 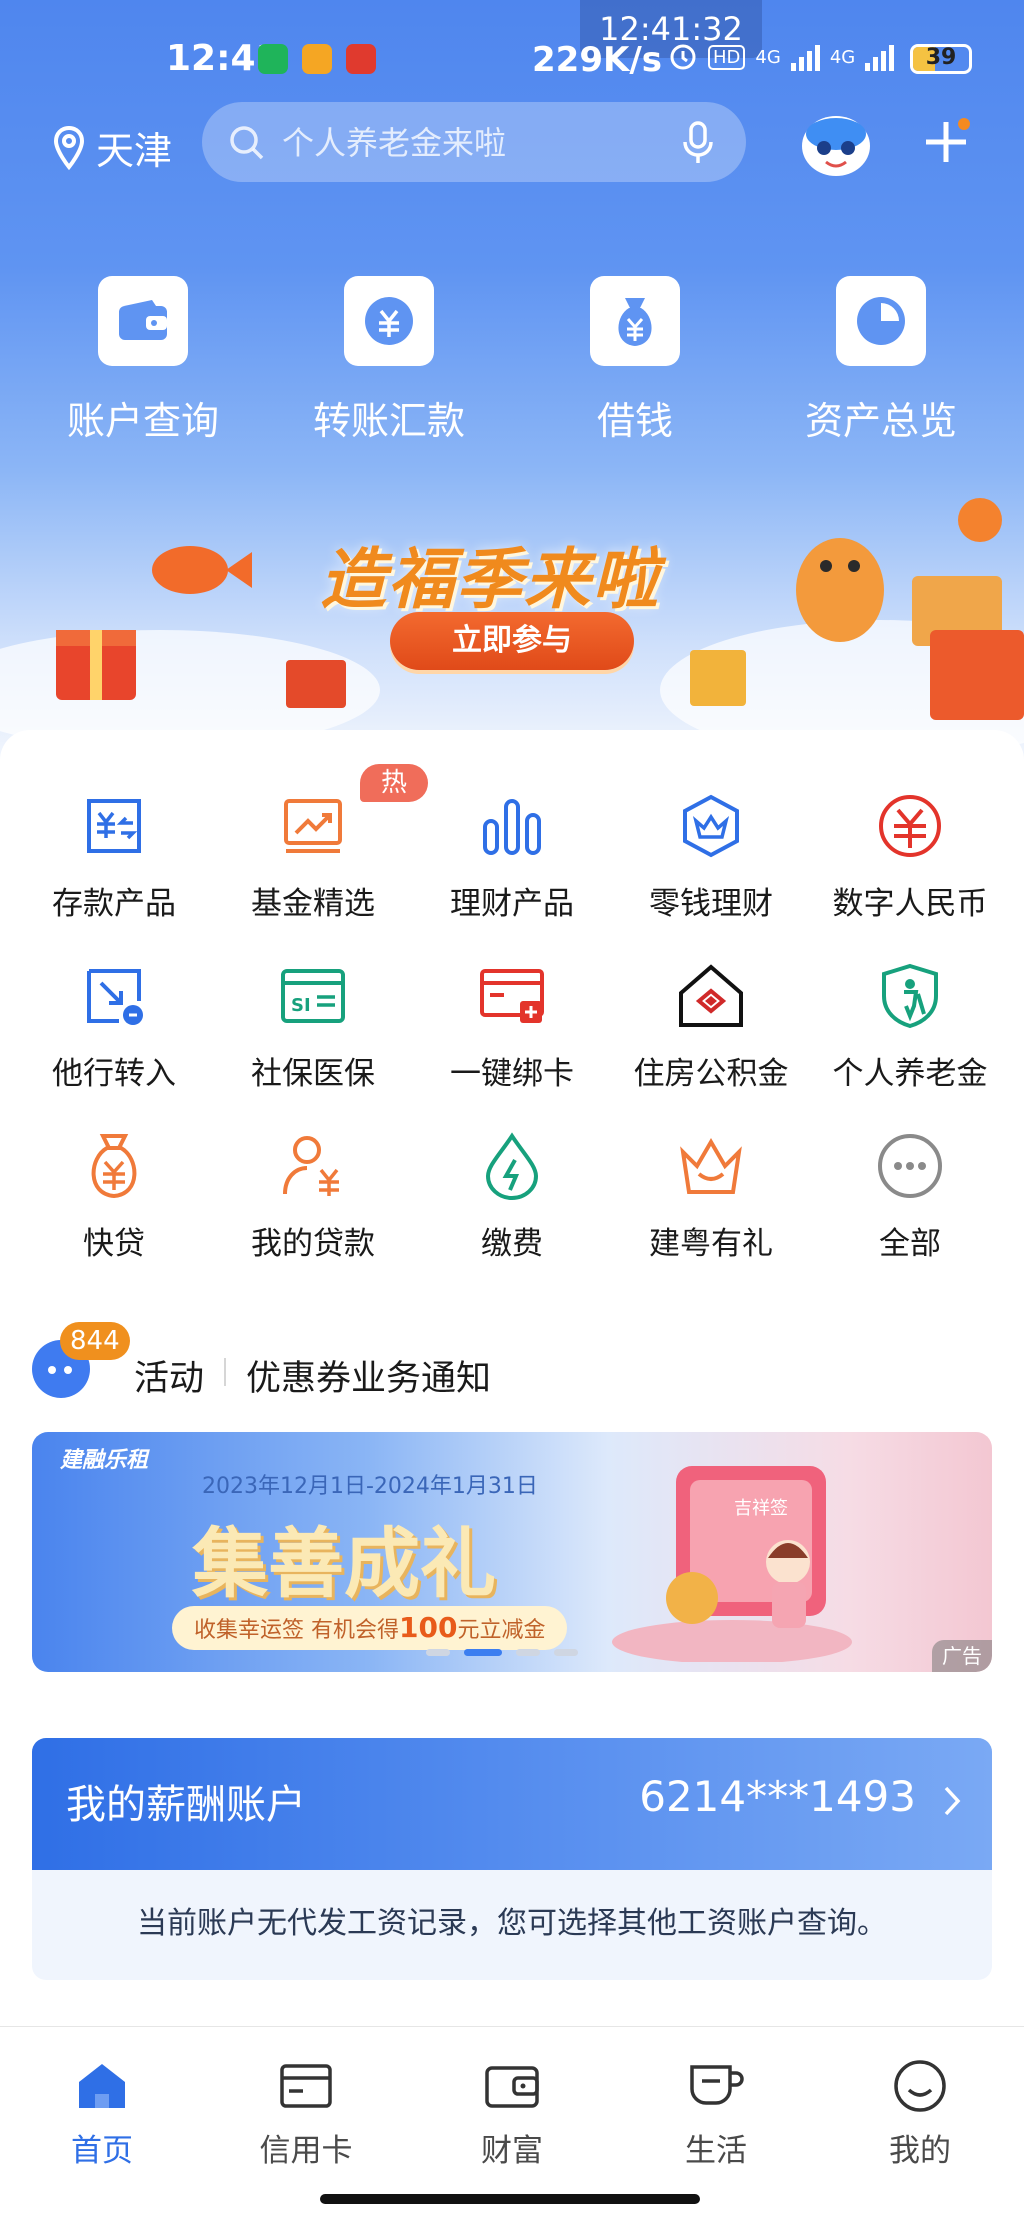 I want to click on quick-borrow: 借钱, so click(x=635, y=360).